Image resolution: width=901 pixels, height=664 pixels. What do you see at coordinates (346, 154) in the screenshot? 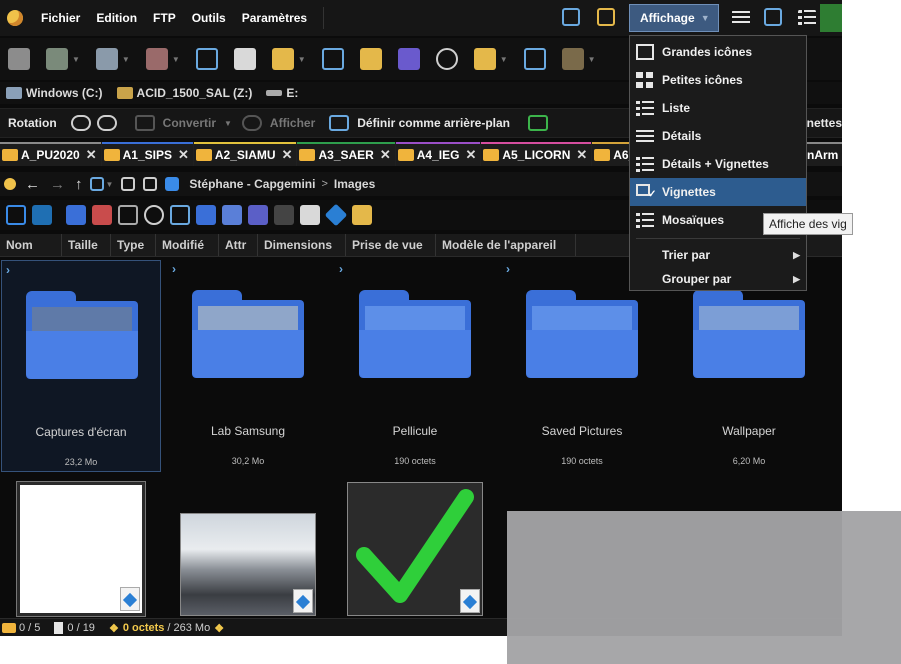
I see `tab-a3-saer: A3_SAER ✕` at bounding box center [346, 154].